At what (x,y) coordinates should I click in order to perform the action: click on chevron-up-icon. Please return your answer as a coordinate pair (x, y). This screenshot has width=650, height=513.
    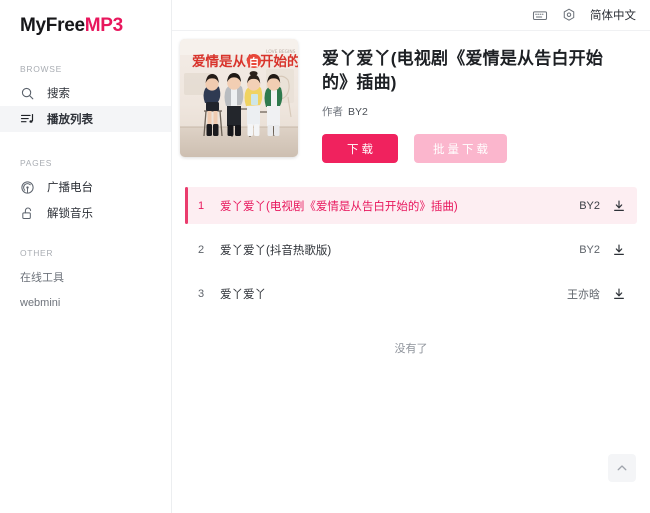
    Looking at the image, I should click on (622, 468).